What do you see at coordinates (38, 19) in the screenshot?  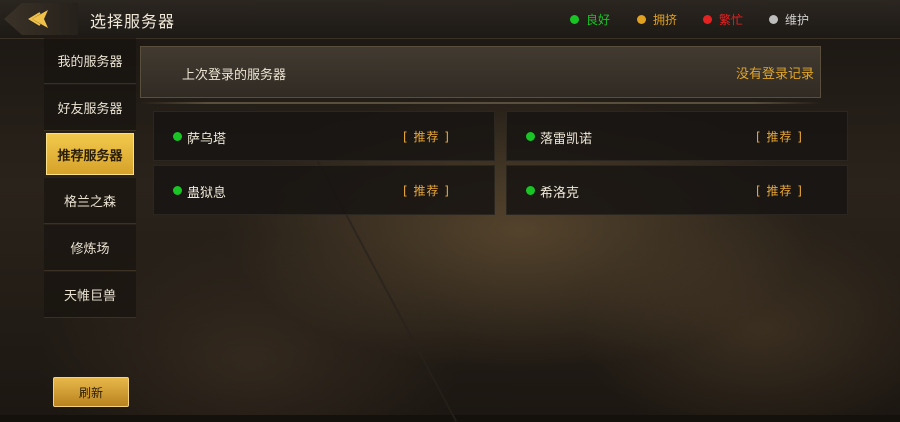 I see `back-arrow-icon` at bounding box center [38, 19].